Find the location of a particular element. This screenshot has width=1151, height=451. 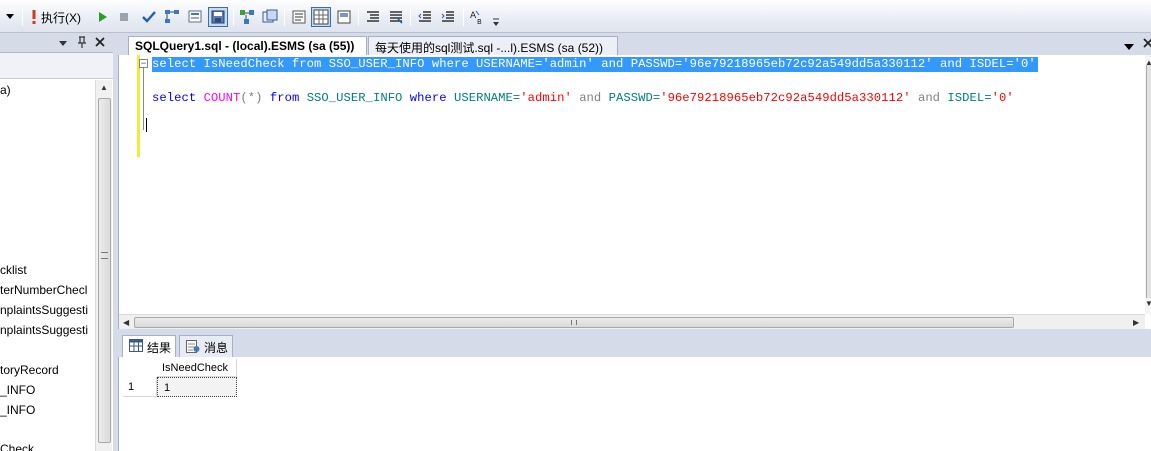

specify-template-values-icon: AB is located at coordinates (478, 17).